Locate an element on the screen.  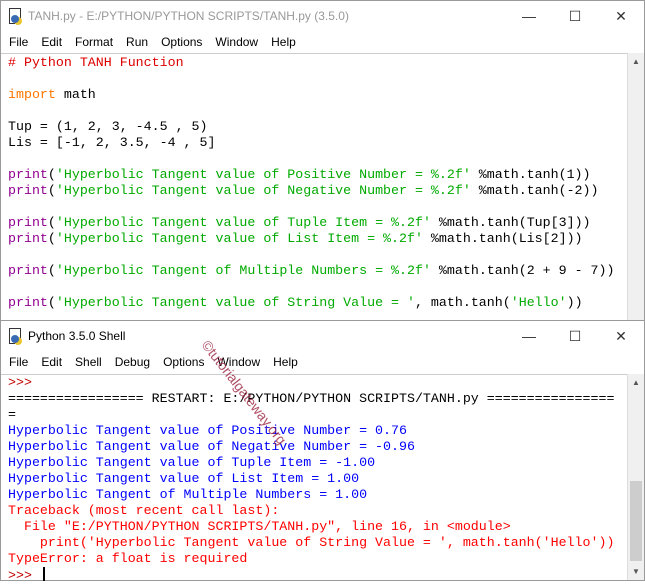
token-df: )) is located at coordinates (574, 302).